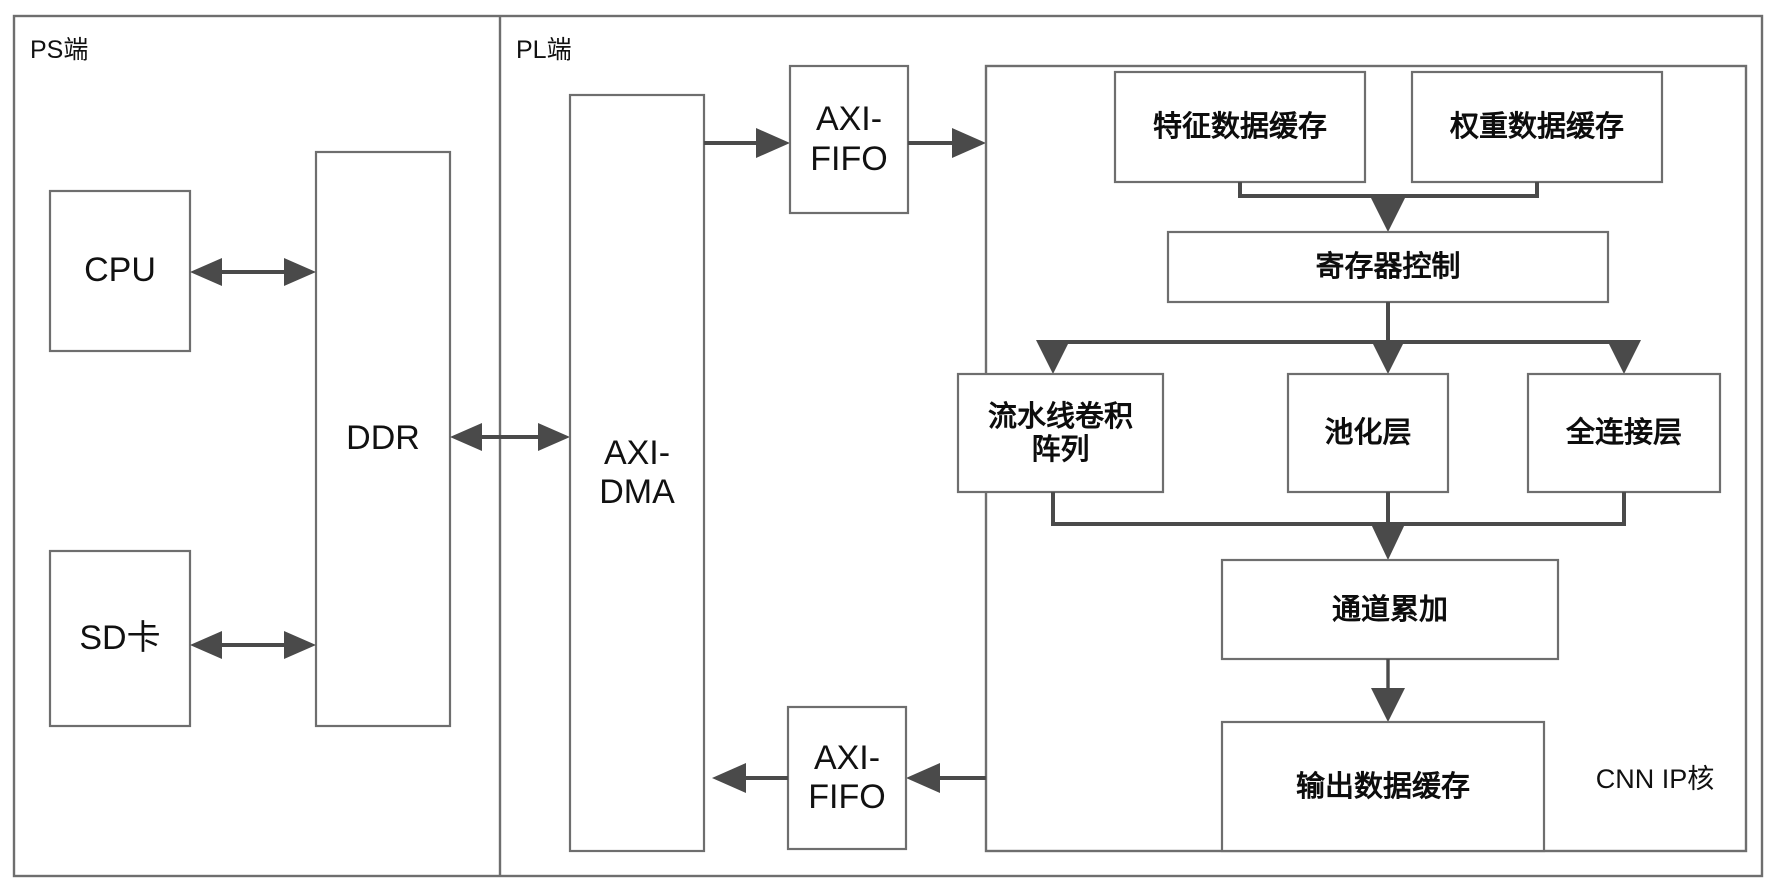 The image size is (1776, 892). What do you see at coordinates (383, 439) in the screenshot?
I see `block-ddr` at bounding box center [383, 439].